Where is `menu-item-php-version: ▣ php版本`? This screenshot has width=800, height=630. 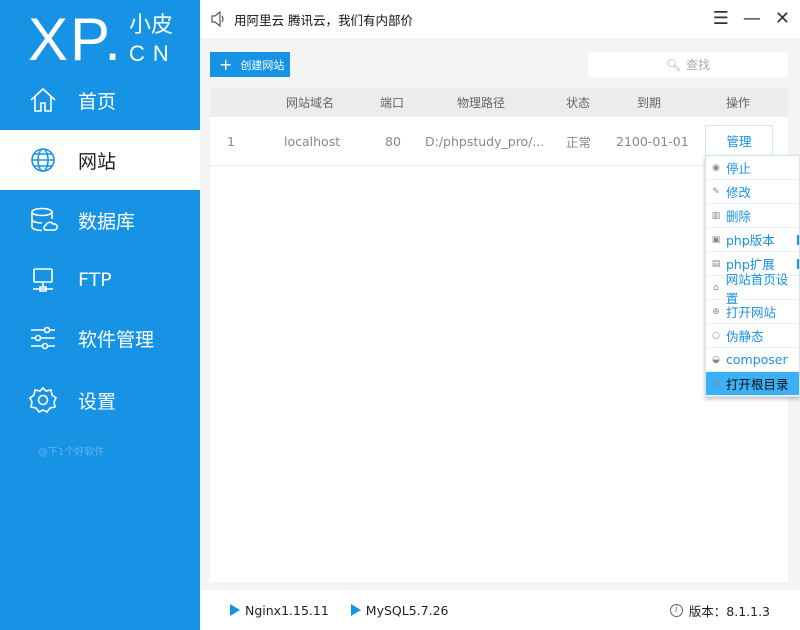
menu-item-php-version: ▣ php版本 is located at coordinates (752, 240).